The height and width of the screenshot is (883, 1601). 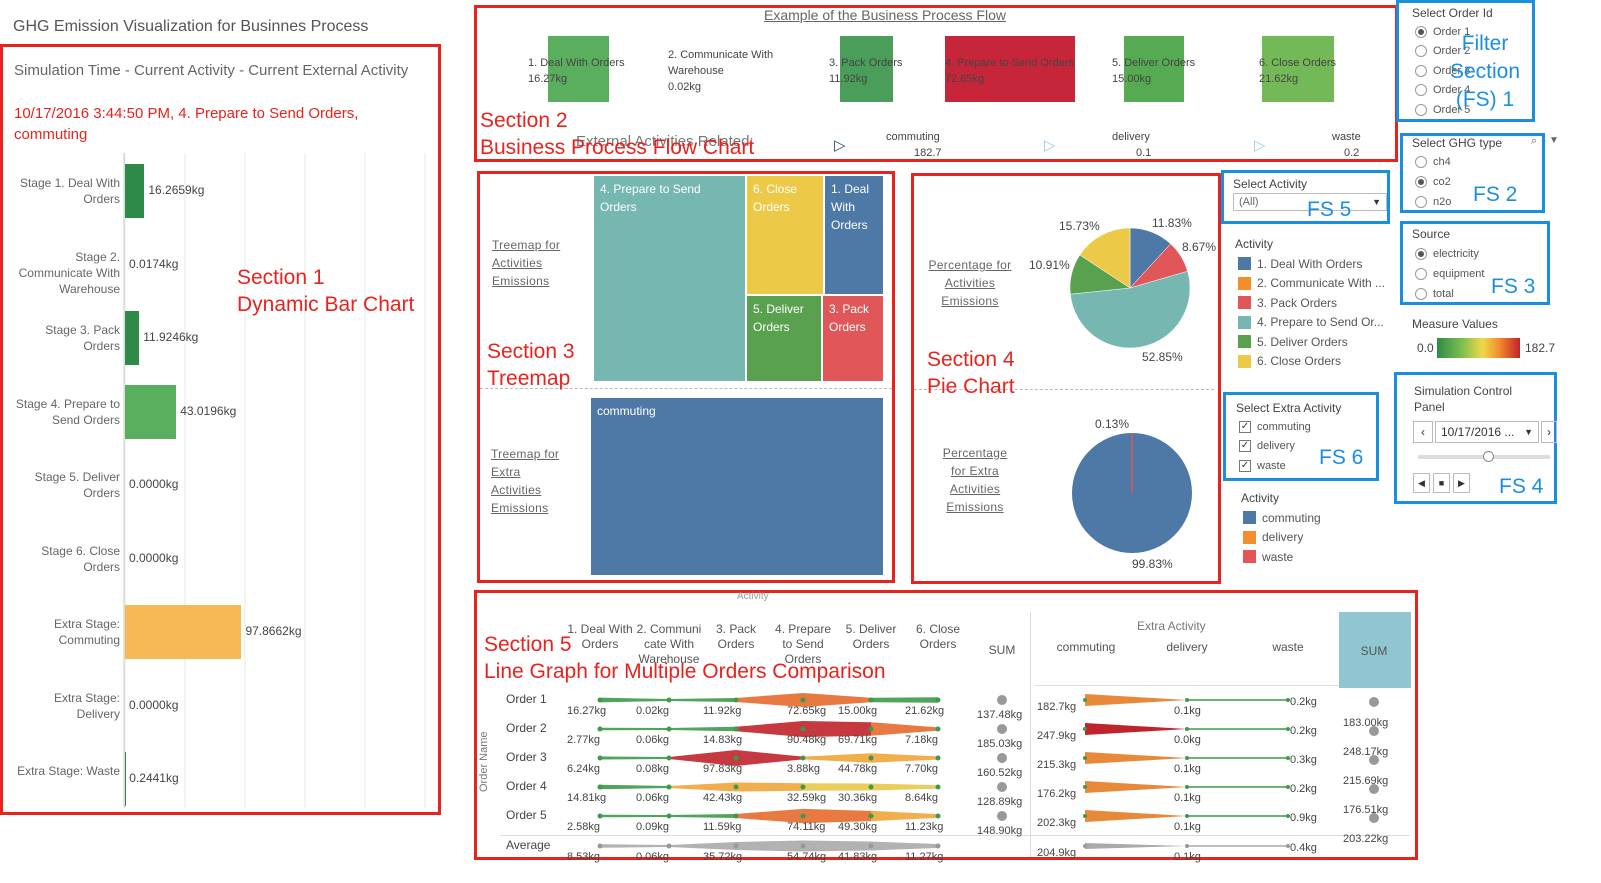 What do you see at coordinates (1449, 294) in the screenshot?
I see `source-radio-option: total` at bounding box center [1449, 294].